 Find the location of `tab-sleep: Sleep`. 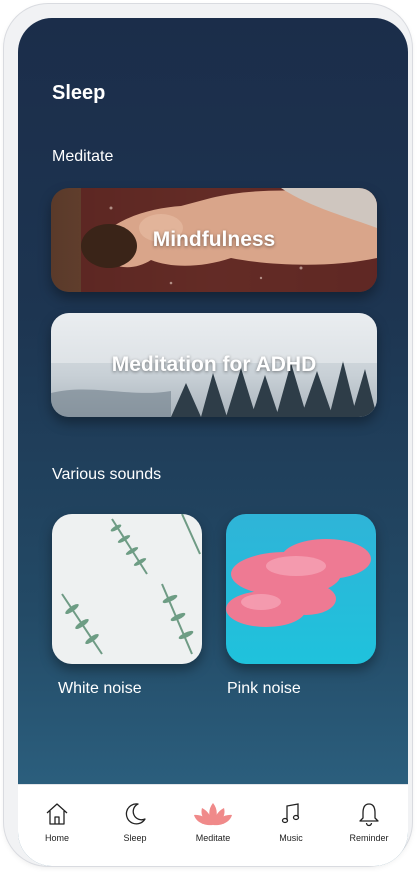

tab-sleep: Sleep is located at coordinates (135, 822).